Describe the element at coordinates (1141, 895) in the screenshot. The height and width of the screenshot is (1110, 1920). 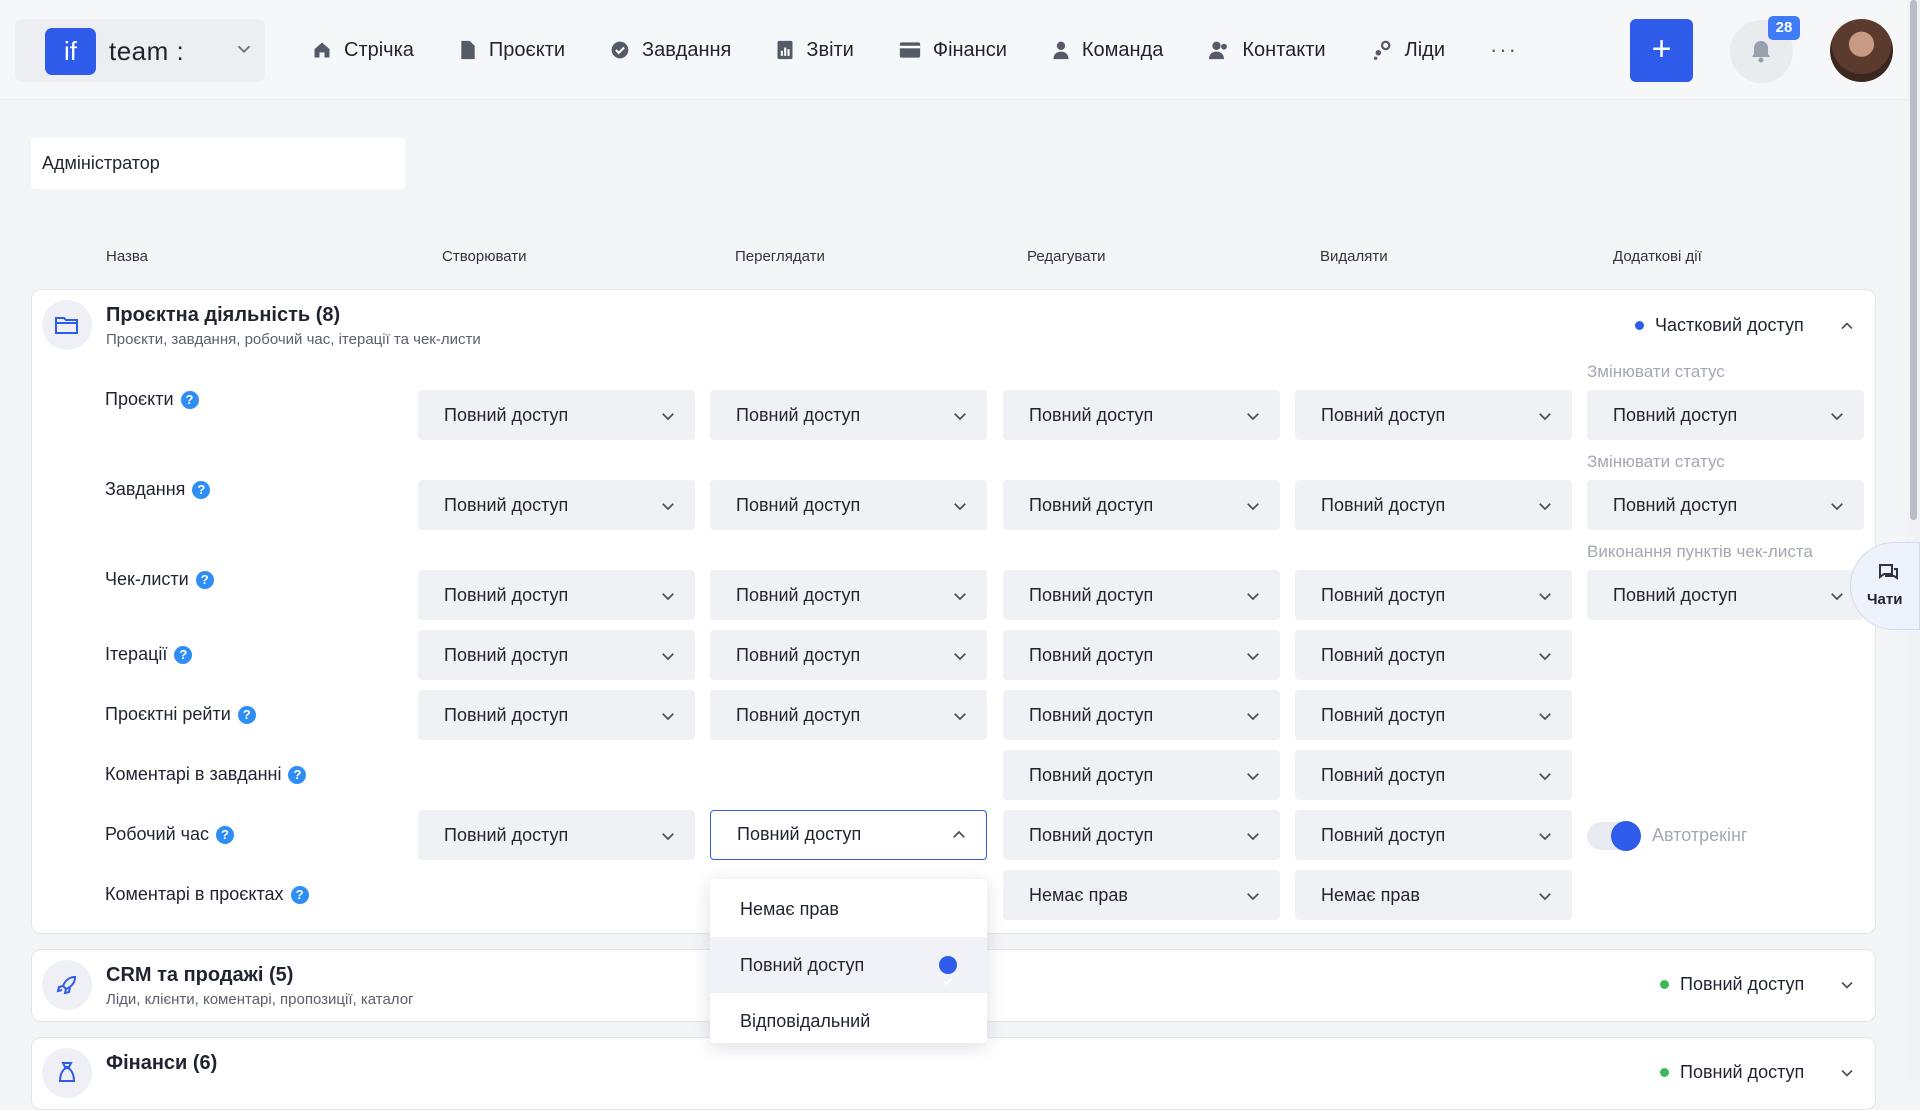
I see `select-project-comments-edit: Немає прав` at that location.